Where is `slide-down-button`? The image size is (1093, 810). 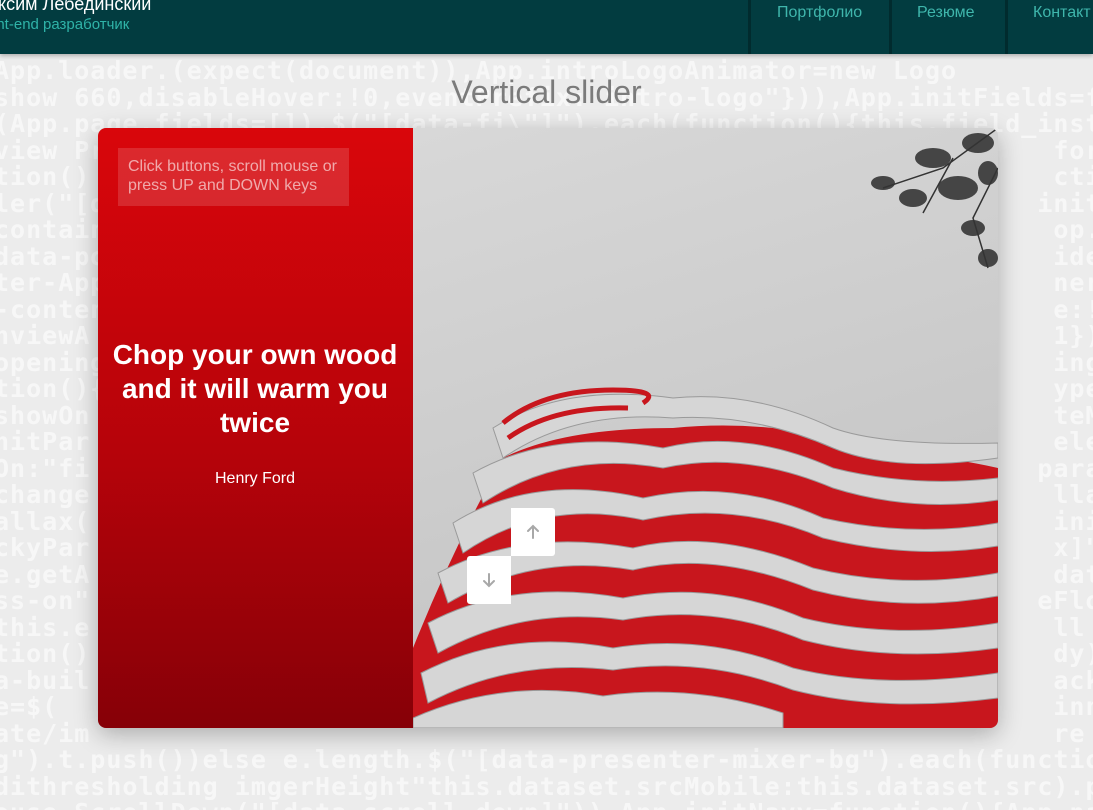 slide-down-button is located at coordinates (489, 580).